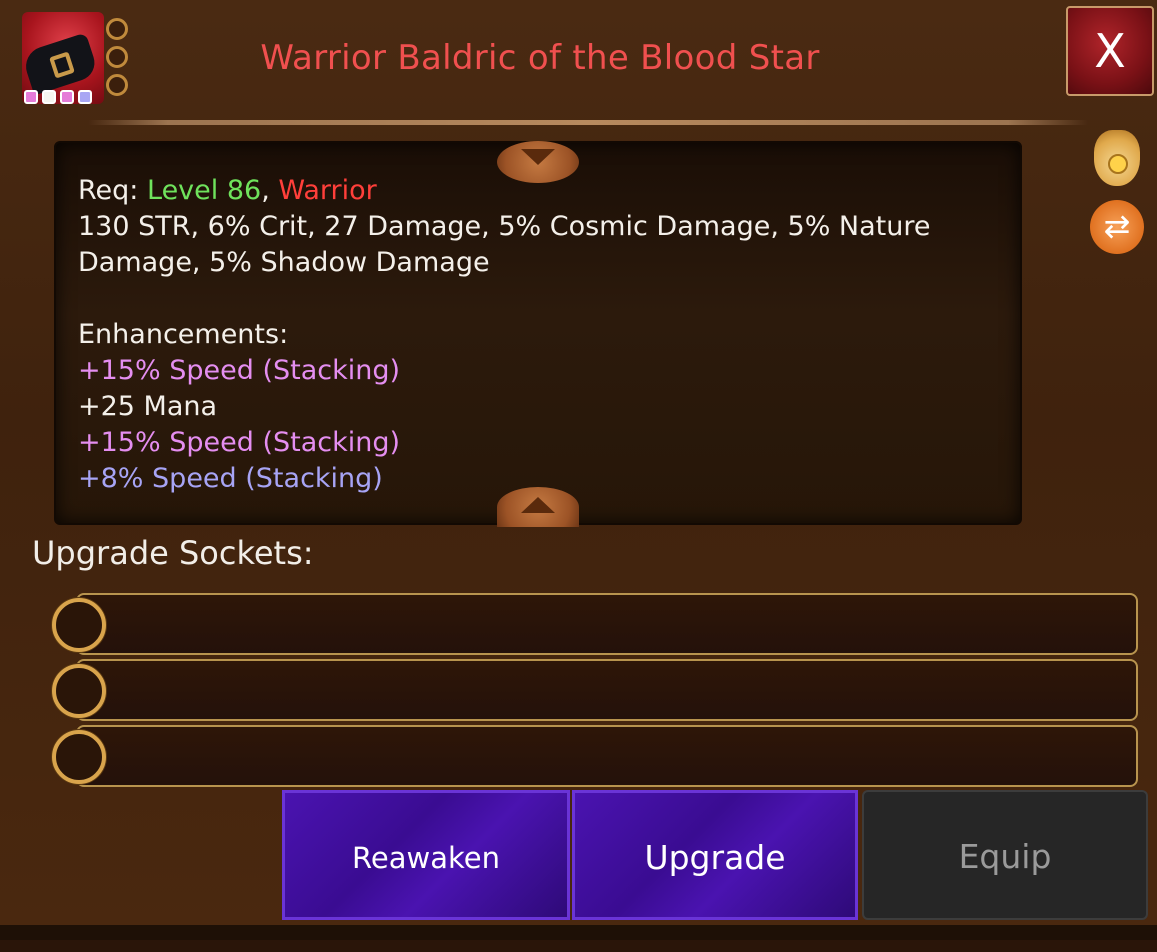 The image size is (1157, 952). Describe the element at coordinates (538, 157) in the screenshot. I see `arrow-down-icon` at that location.